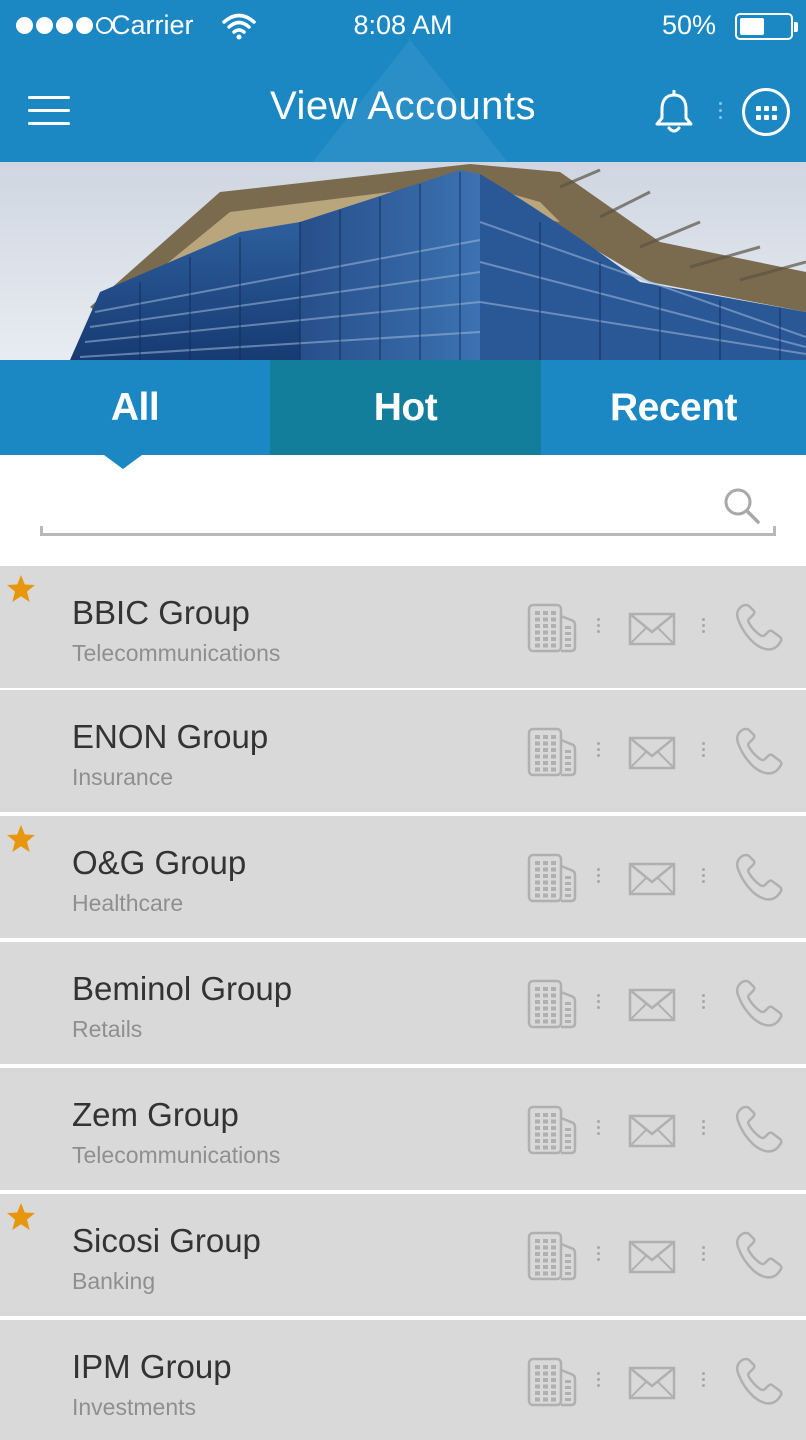 The height and width of the screenshot is (1440, 806). What do you see at coordinates (114, 1281) in the screenshot?
I see `account-category: Banking` at bounding box center [114, 1281].